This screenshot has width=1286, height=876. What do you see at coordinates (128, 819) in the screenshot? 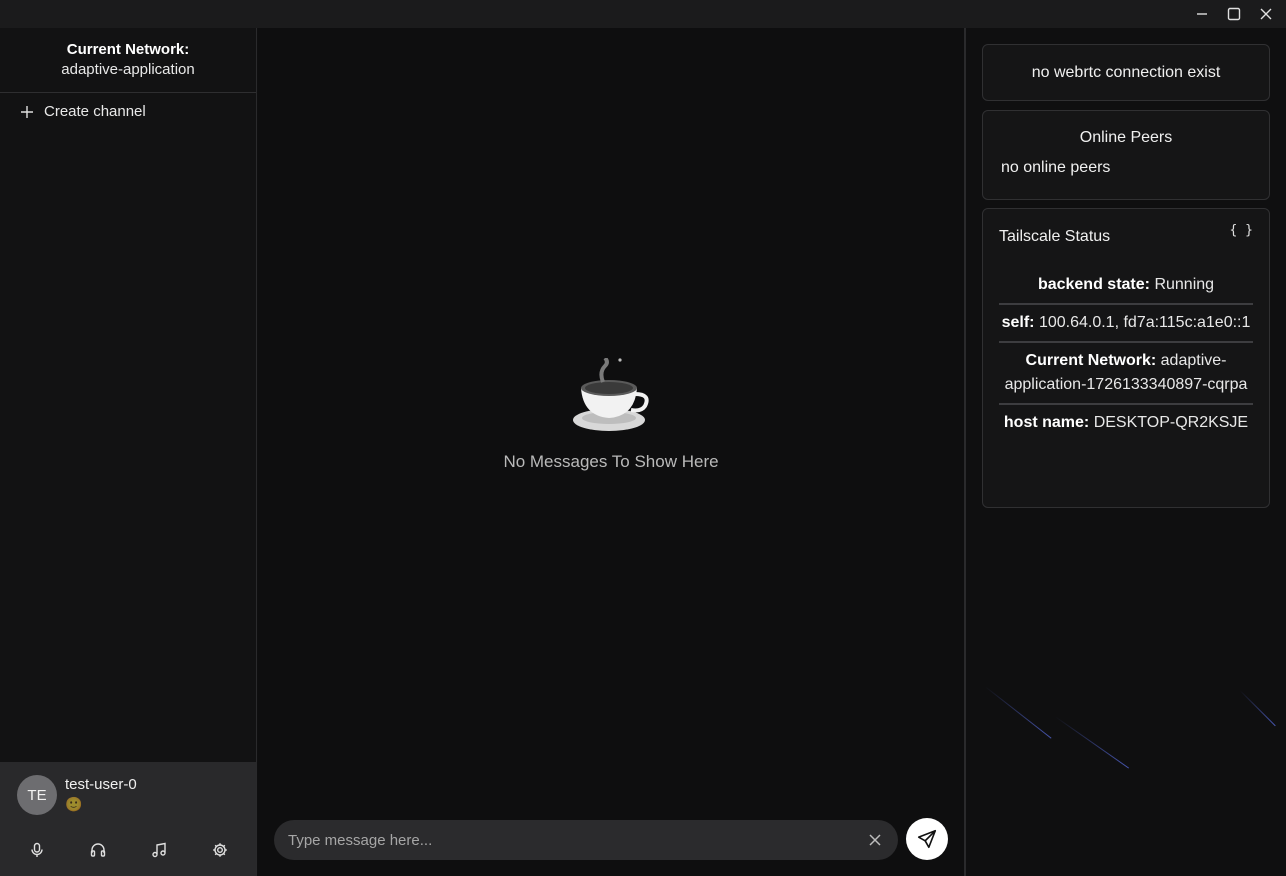
I see `user-panel: TE test-user-0 🙂` at bounding box center [128, 819].